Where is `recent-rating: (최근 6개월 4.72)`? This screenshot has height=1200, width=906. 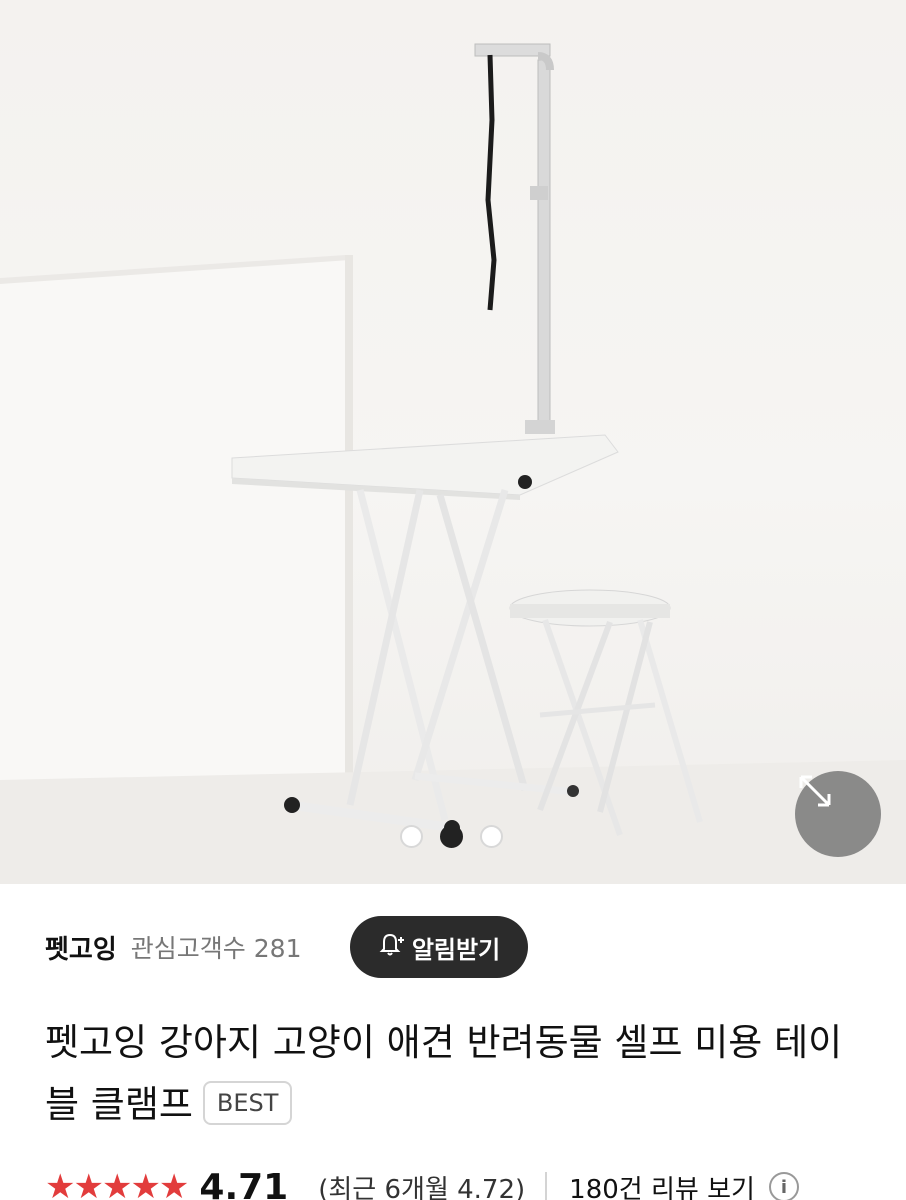
recent-rating: (최근 6개월 4.72) is located at coordinates (422, 1187).